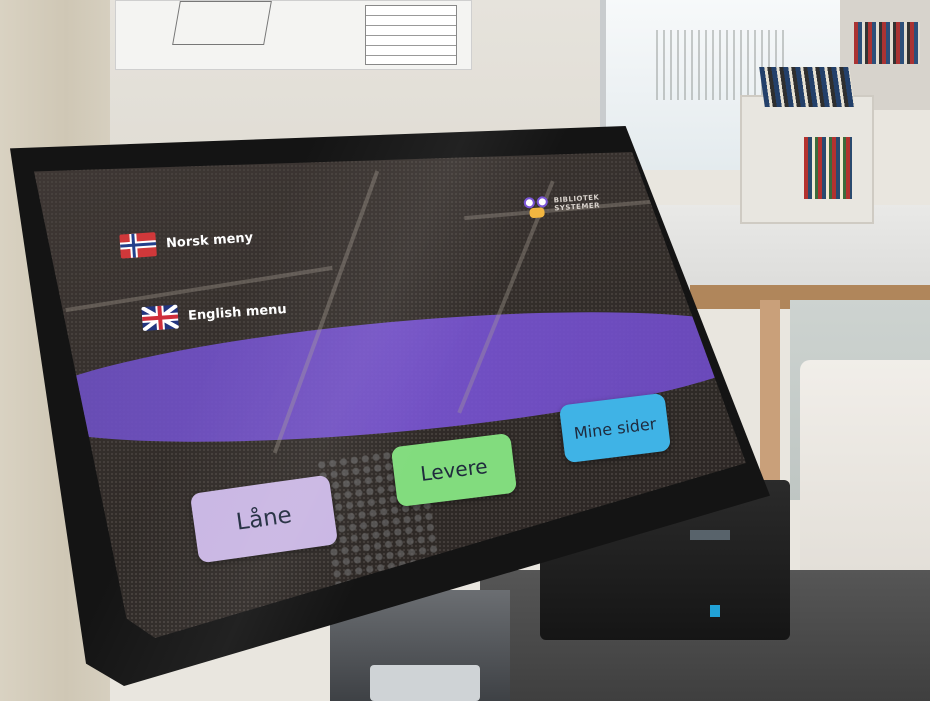 This screenshot has width=930, height=701. I want to click on borrow-button-label: Låne, so click(264, 519).